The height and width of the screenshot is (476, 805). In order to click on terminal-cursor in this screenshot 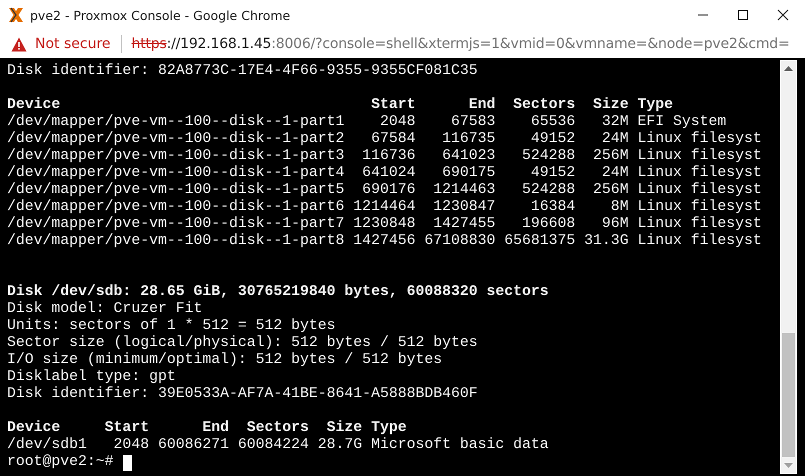, I will do `click(127, 462)`.